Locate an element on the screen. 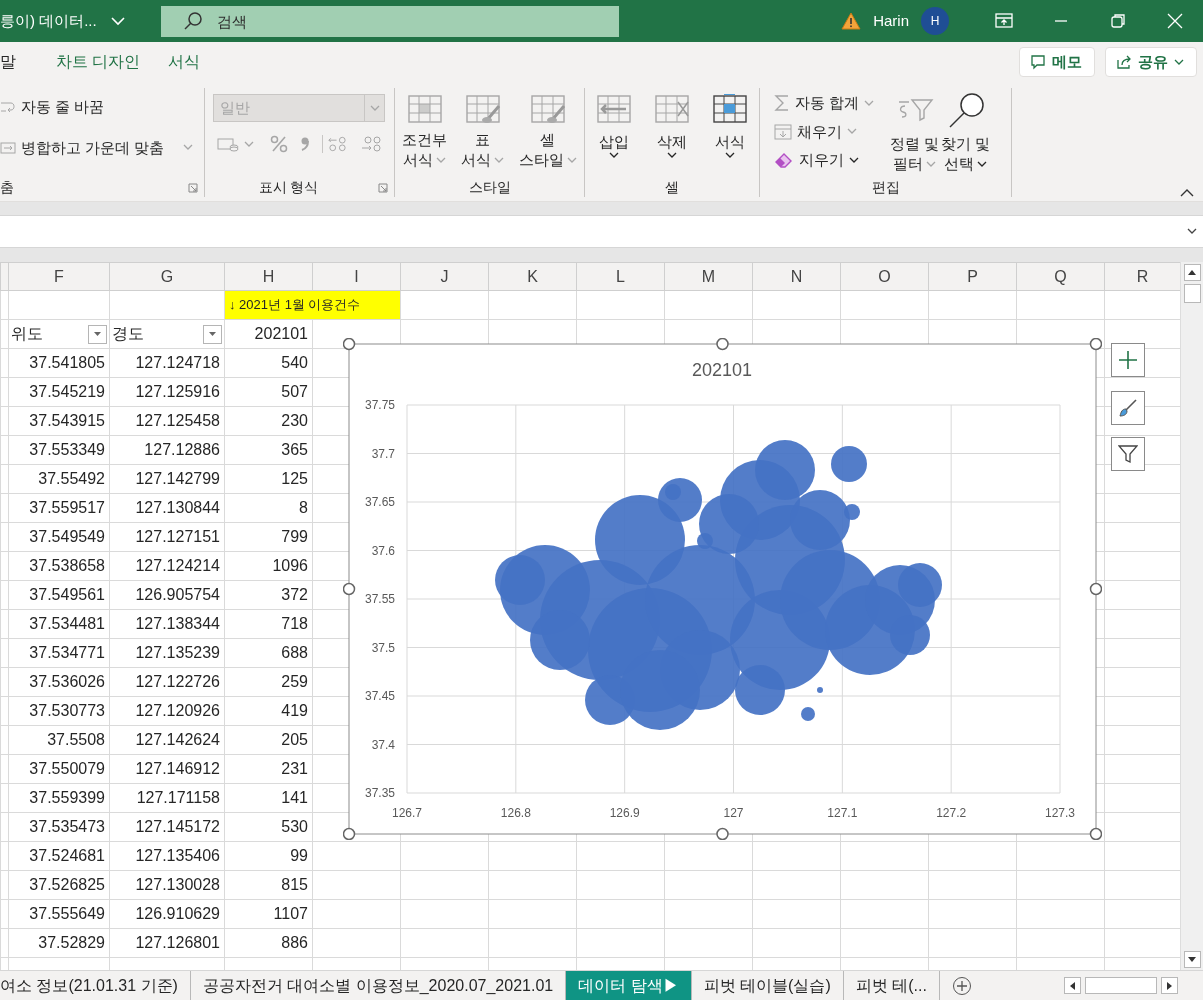 This screenshot has height=1000, width=1203. table-cell: 127.126801 is located at coordinates (167, 943).